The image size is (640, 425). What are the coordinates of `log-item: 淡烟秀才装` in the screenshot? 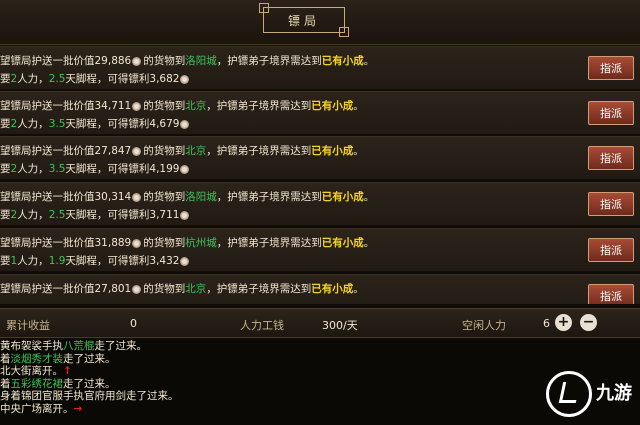 It's located at (37, 358).